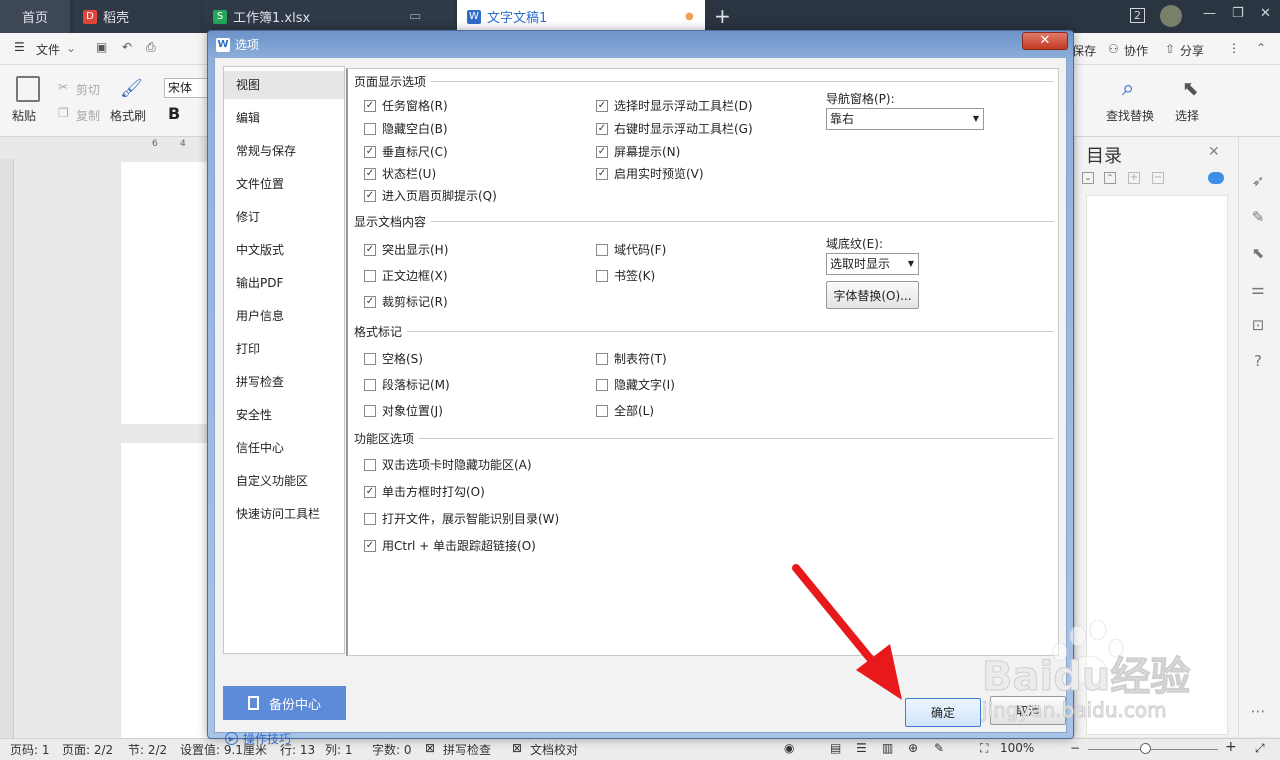  What do you see at coordinates (1075, 748) in the screenshot?
I see `zoom-out-icon: −` at bounding box center [1075, 748].